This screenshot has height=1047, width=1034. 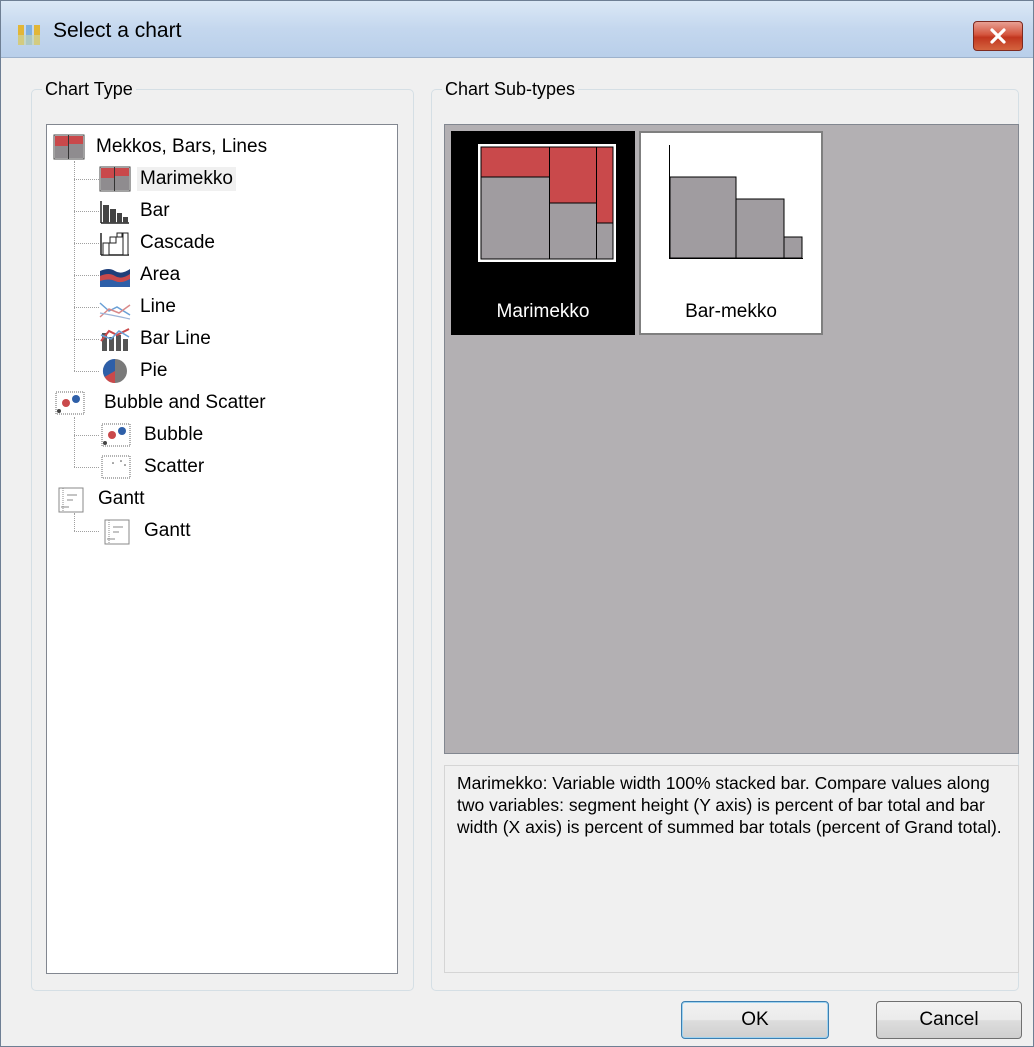 I want to click on subtype-marimekko: Marimekko, so click(x=543, y=233).